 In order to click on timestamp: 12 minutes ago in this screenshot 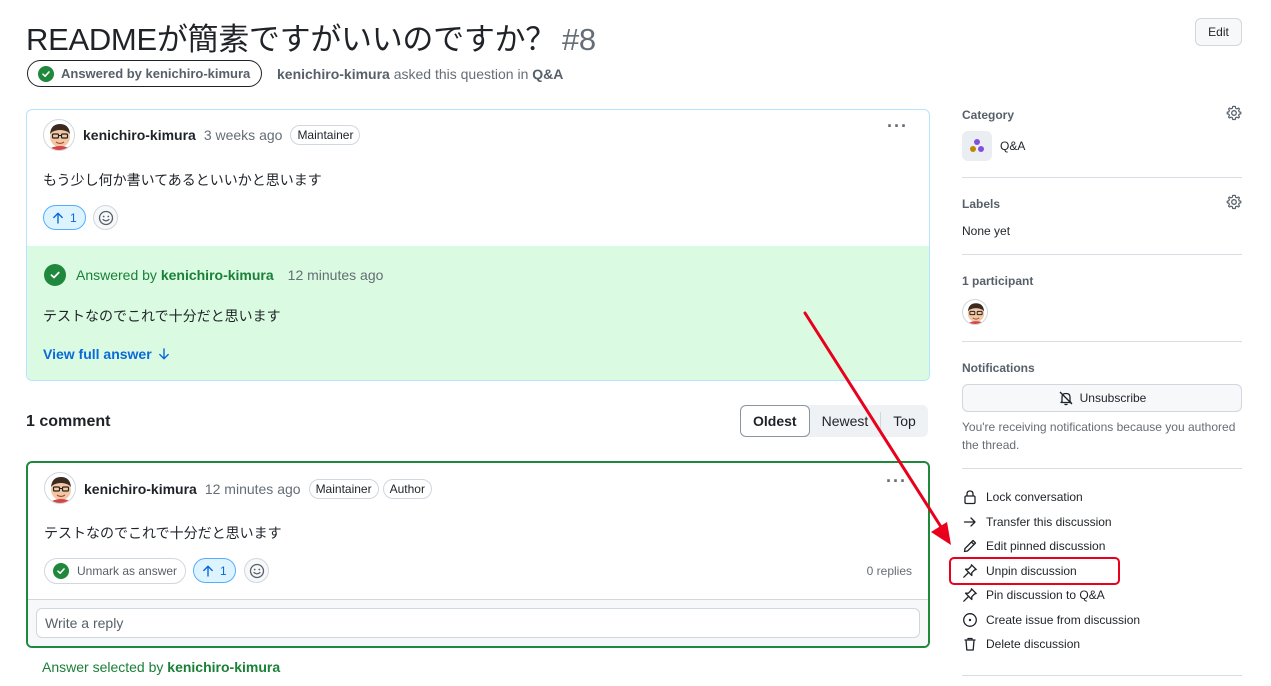, I will do `click(253, 489)`.